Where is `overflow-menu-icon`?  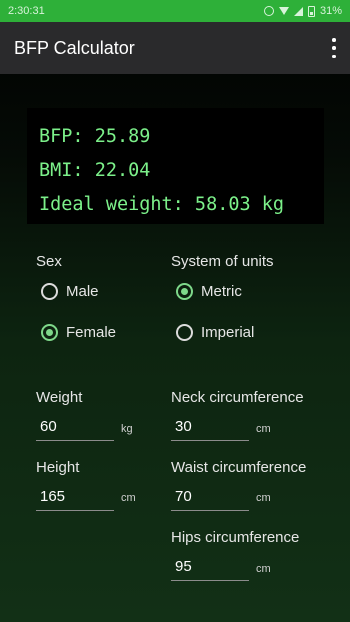
overflow-menu-icon is located at coordinates (334, 48).